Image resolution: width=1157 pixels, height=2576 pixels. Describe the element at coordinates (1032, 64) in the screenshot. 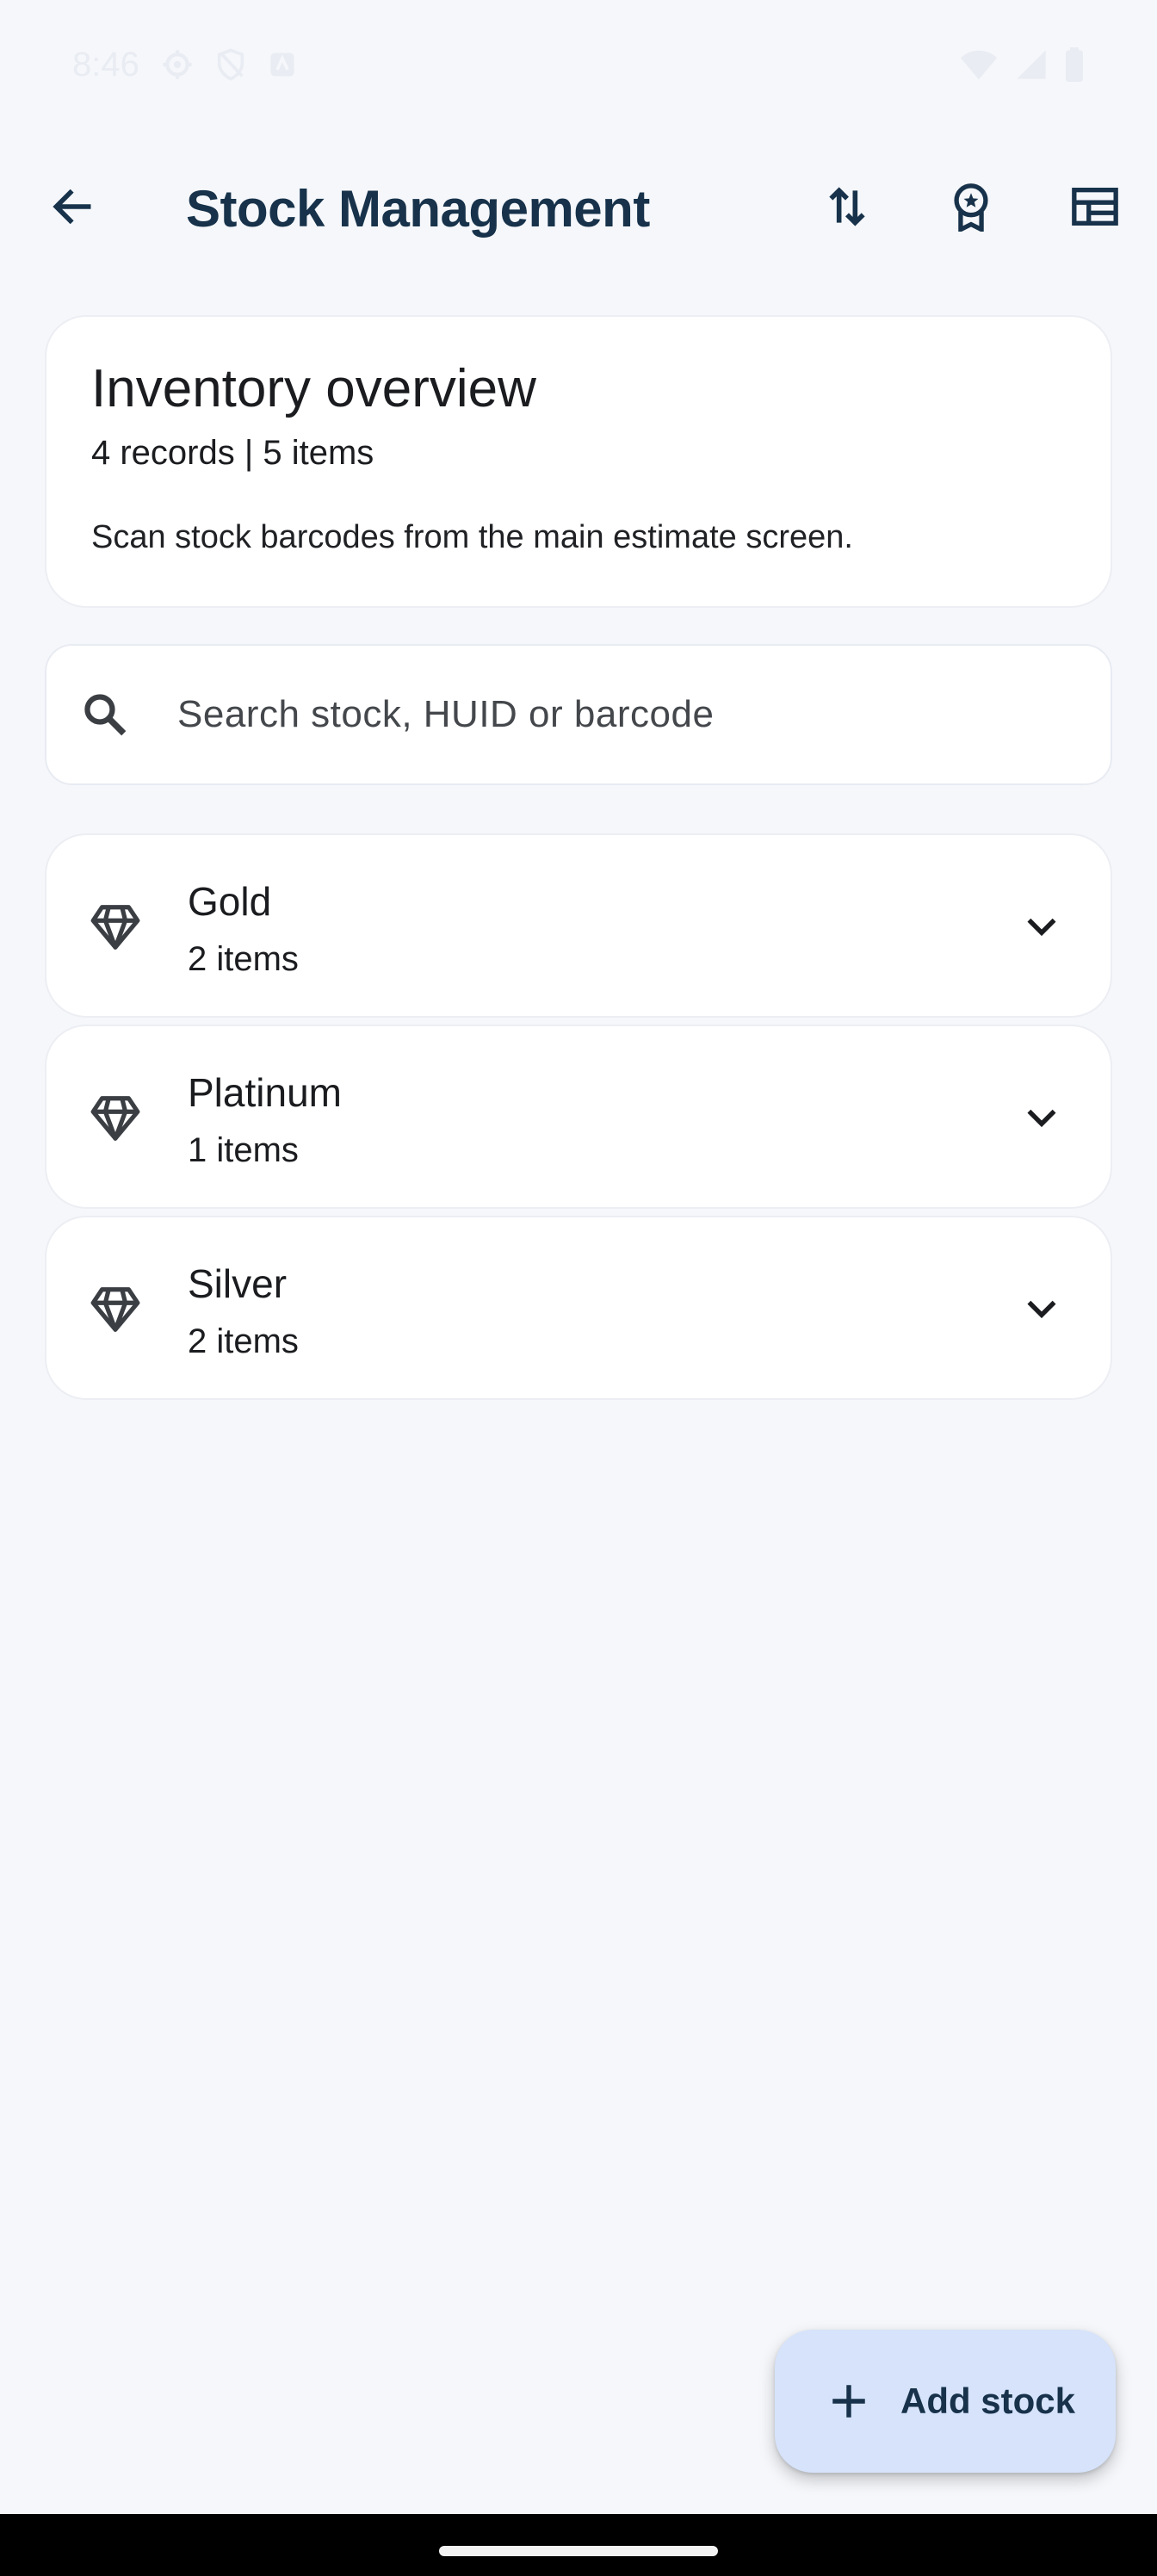

I see `signal-icon` at that location.